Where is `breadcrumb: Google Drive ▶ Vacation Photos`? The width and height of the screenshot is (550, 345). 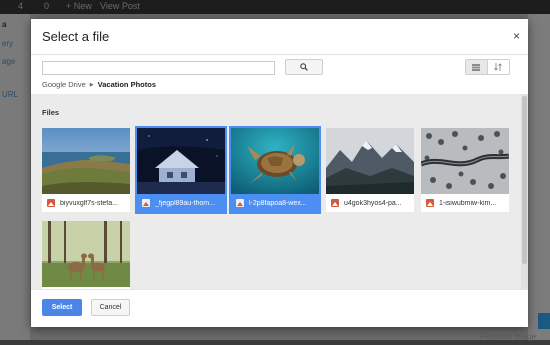
breadcrumb: Google Drive ▶ Vacation Photos is located at coordinates (99, 84).